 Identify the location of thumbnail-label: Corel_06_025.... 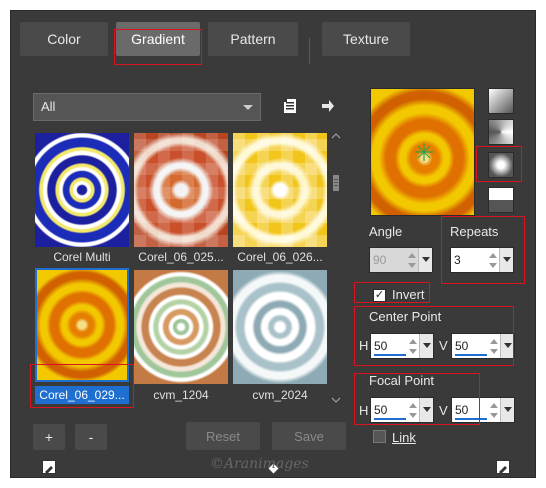
(181, 257).